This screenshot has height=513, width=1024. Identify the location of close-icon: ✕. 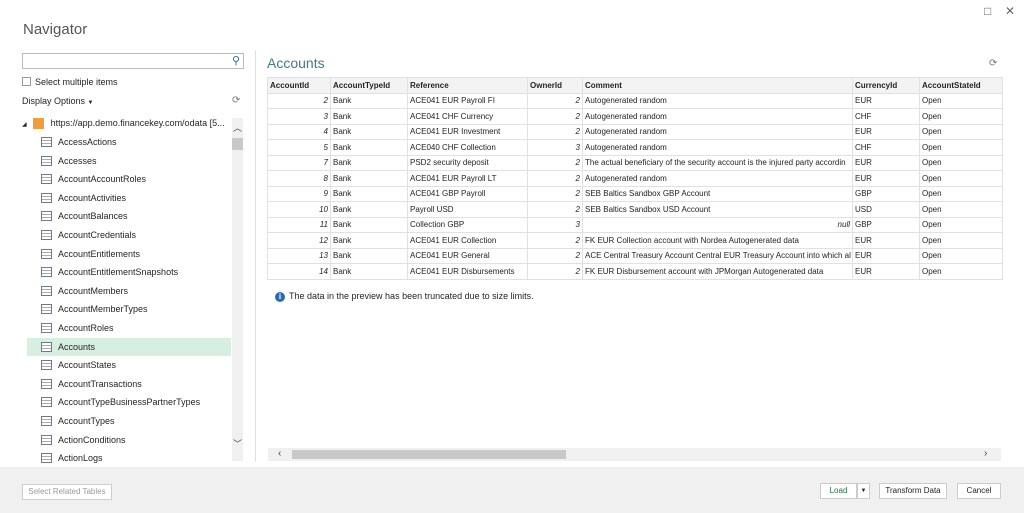
(1010, 11).